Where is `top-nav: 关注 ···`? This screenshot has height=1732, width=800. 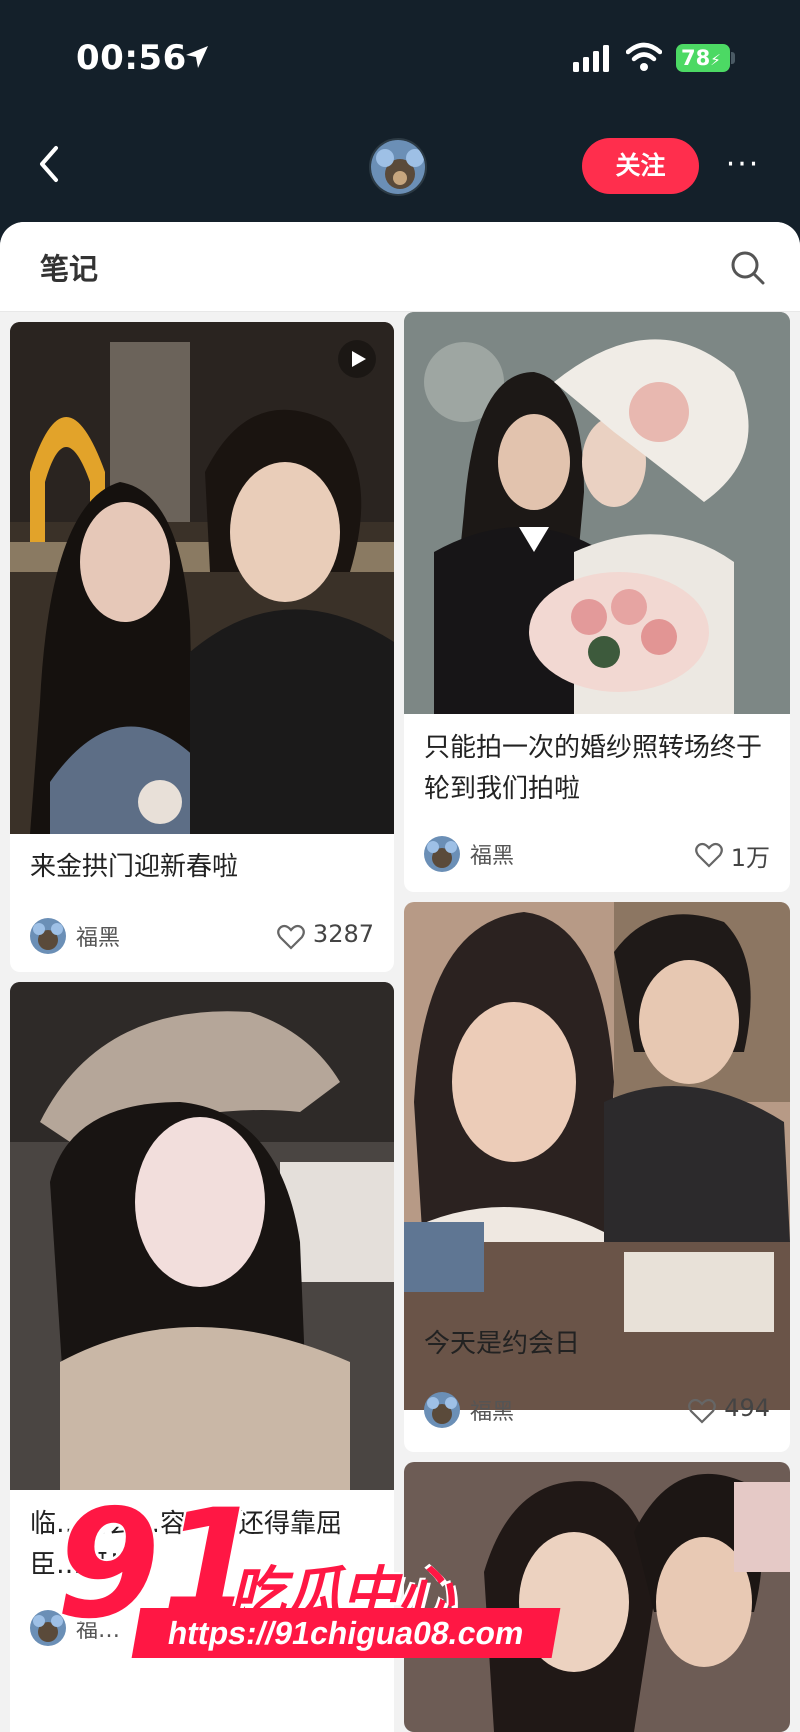 top-nav: 关注 ··· is located at coordinates (400, 168).